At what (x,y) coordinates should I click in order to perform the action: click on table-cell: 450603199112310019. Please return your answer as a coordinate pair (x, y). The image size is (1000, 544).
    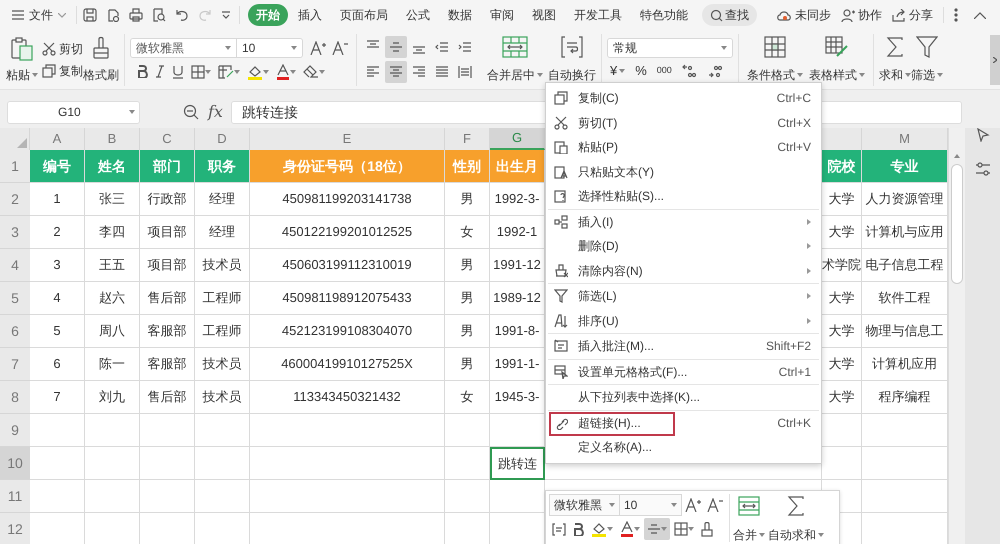
    Looking at the image, I should click on (347, 265).